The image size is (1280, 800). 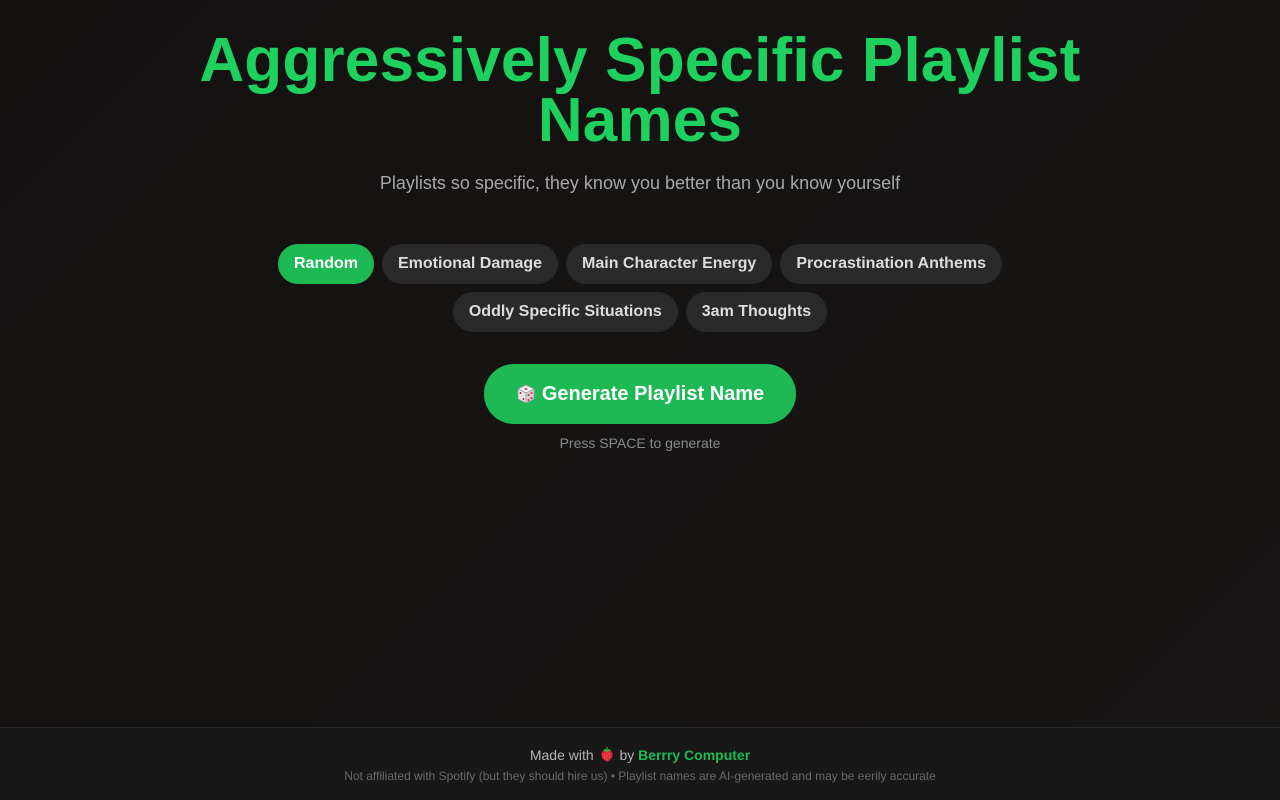 I want to click on page-title-line-2: Names, so click(x=640, y=120).